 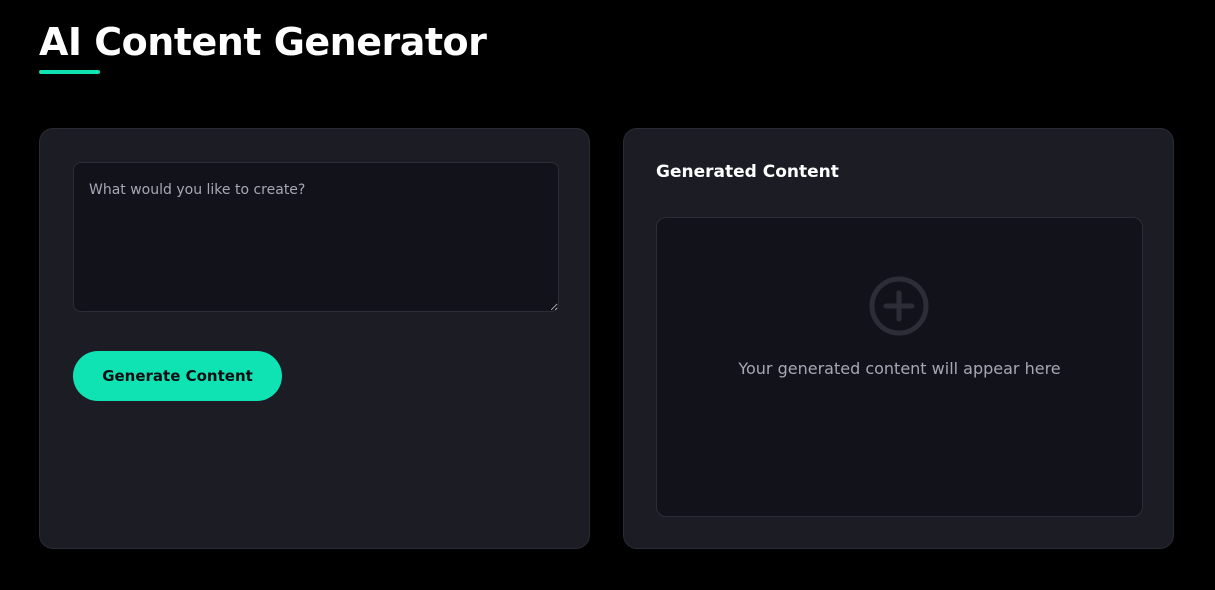 I want to click on page-title: AI Content Generator, so click(x=263, y=42).